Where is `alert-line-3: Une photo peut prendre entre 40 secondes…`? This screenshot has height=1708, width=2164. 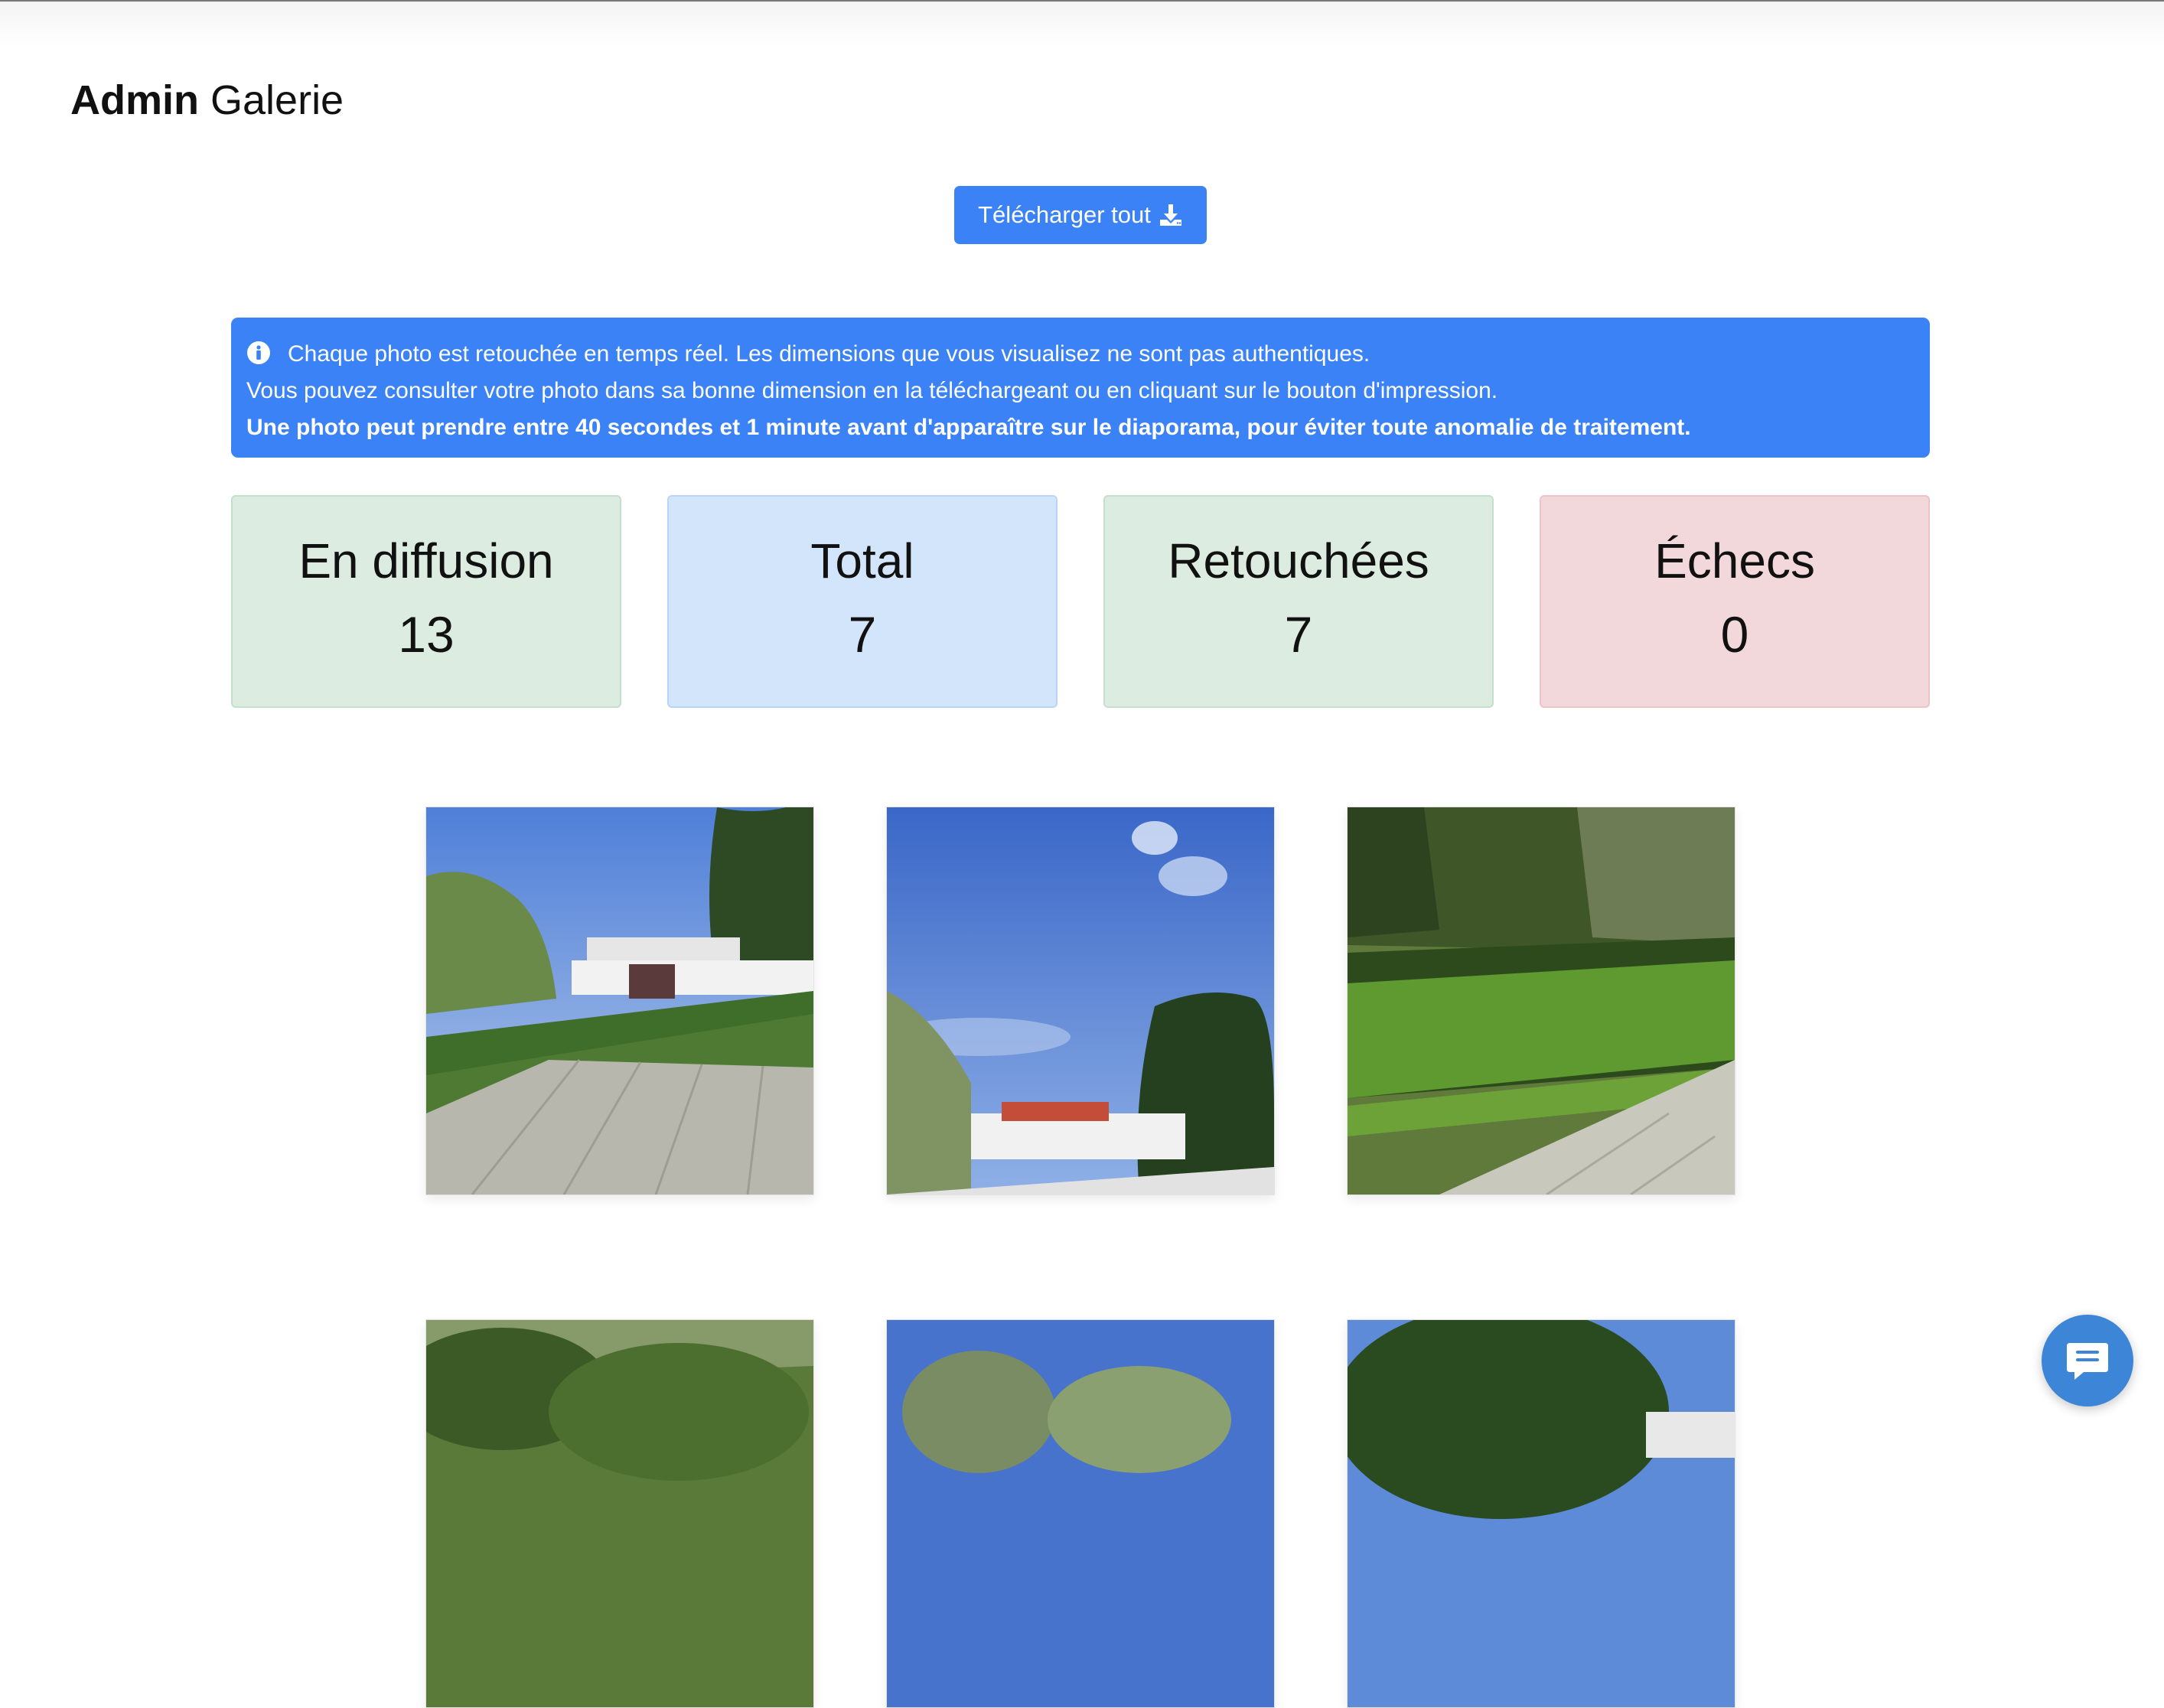 alert-line-3: Une photo peut prendre entre 40 secondes… is located at coordinates (969, 427).